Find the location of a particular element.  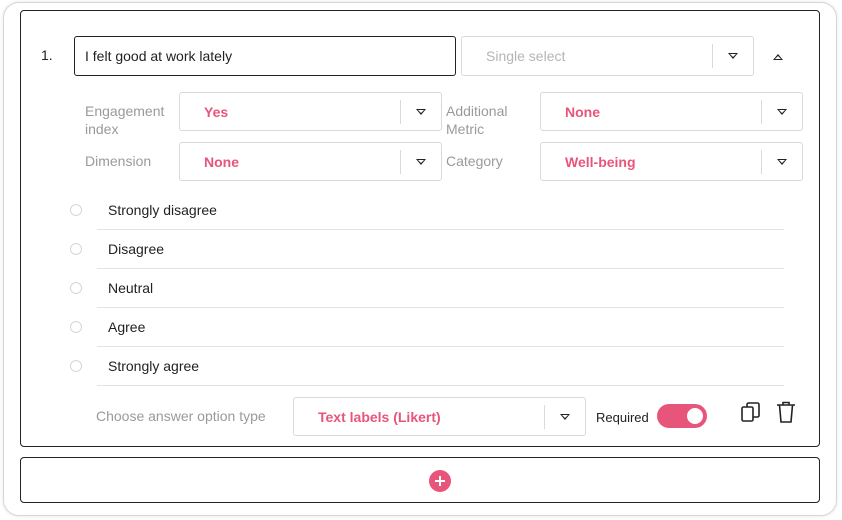

list-item: Disagree is located at coordinates (440, 249).